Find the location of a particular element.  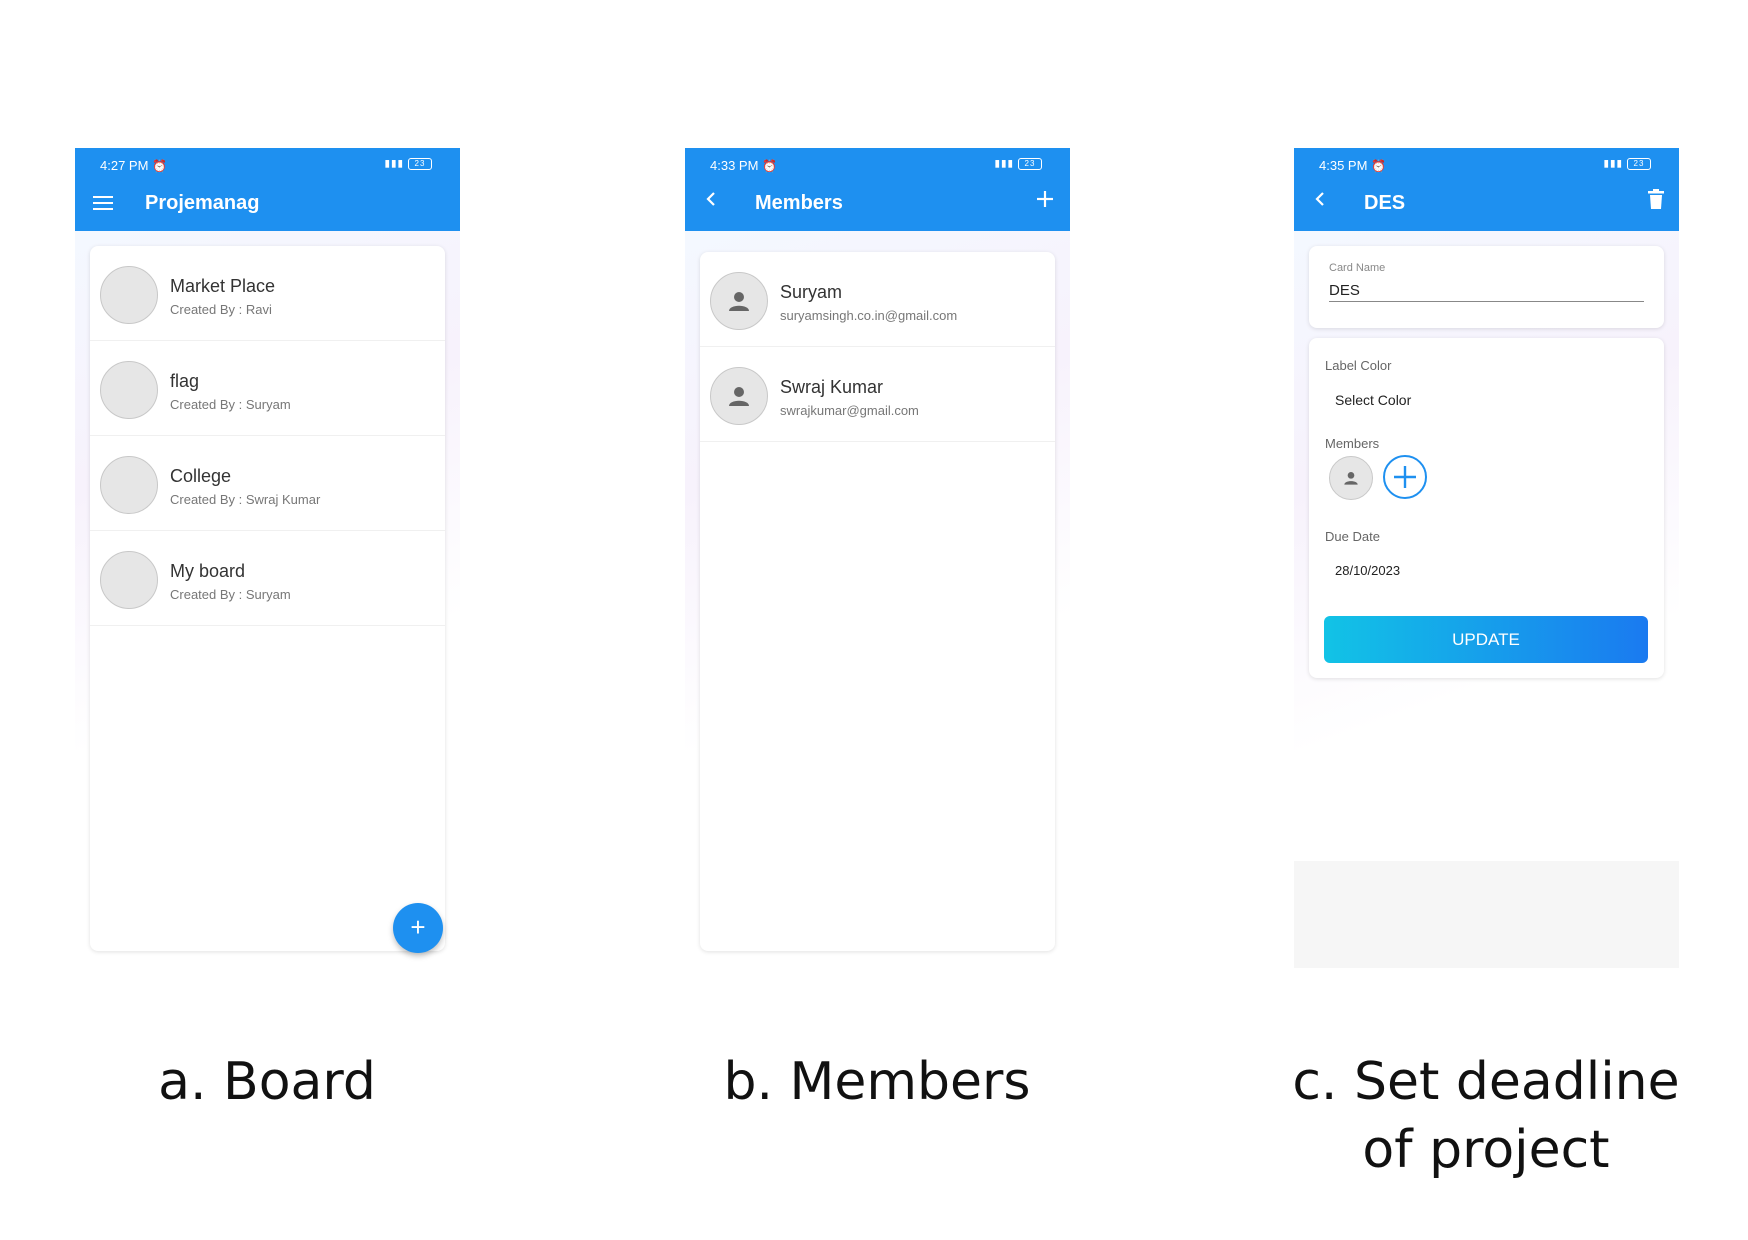

list-item: Suryam suryamsingh.co.in@gmail.com is located at coordinates (877, 299).